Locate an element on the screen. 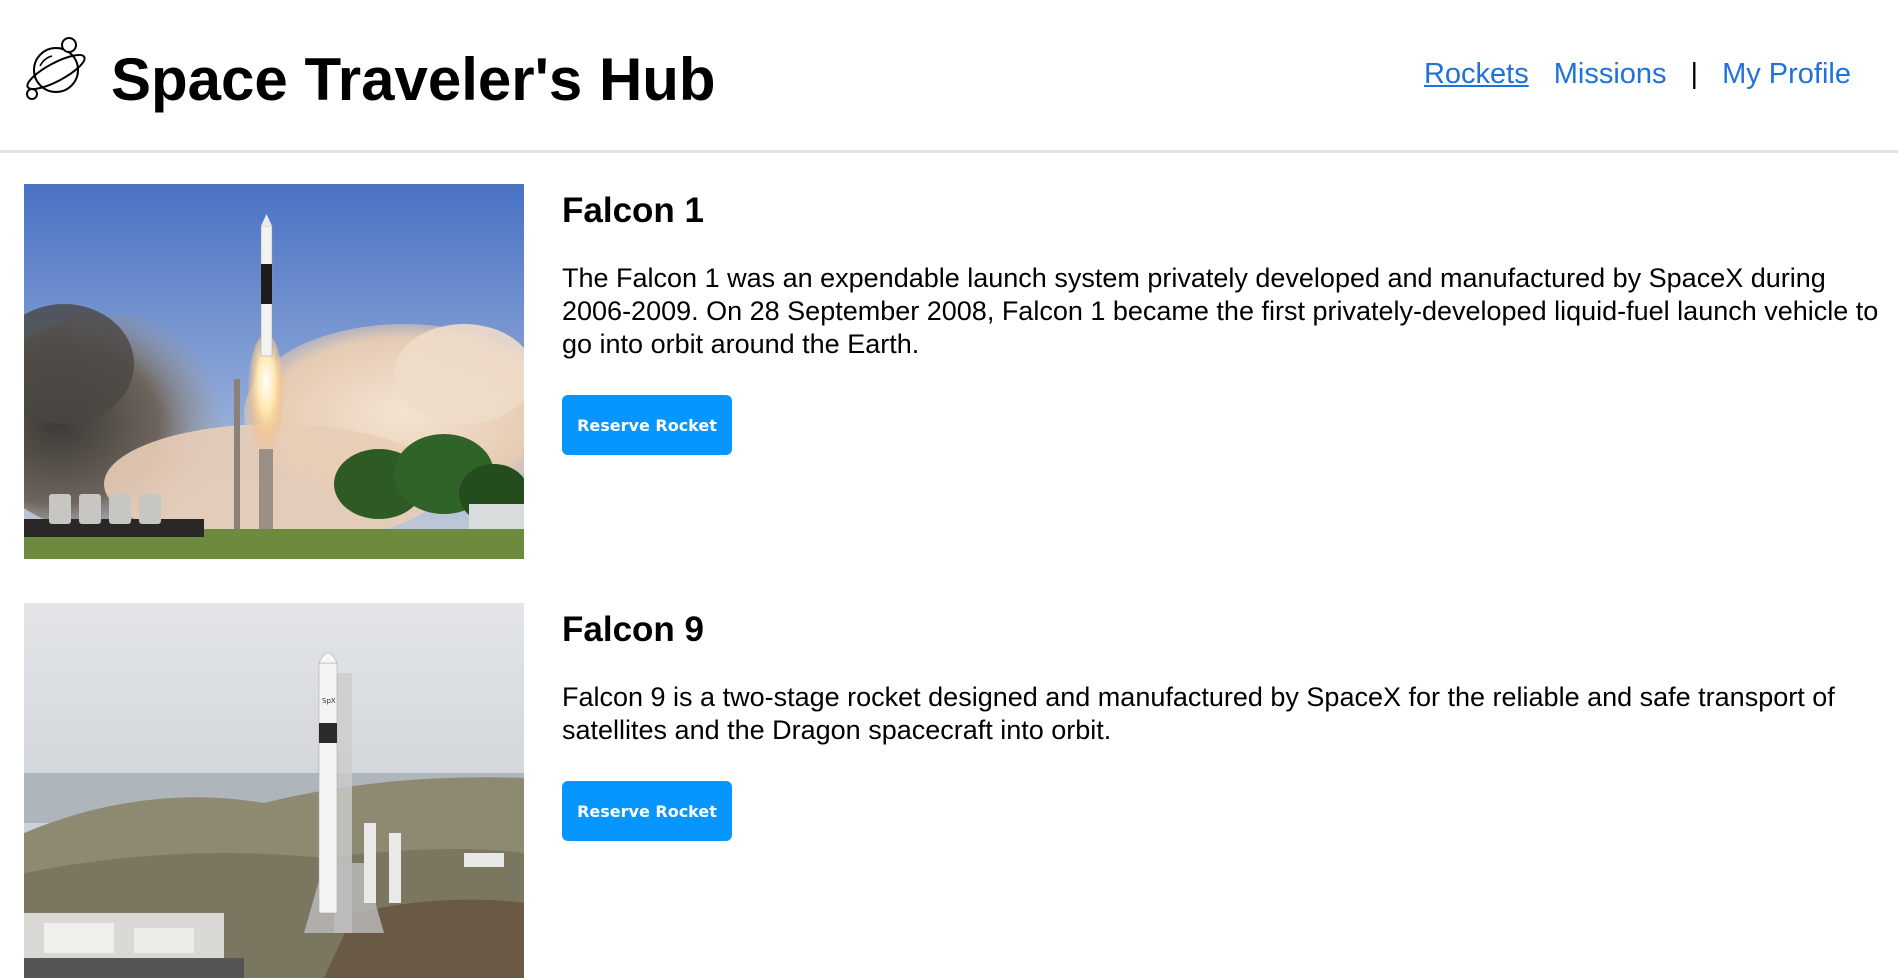  rocket-image is located at coordinates (274, 371).